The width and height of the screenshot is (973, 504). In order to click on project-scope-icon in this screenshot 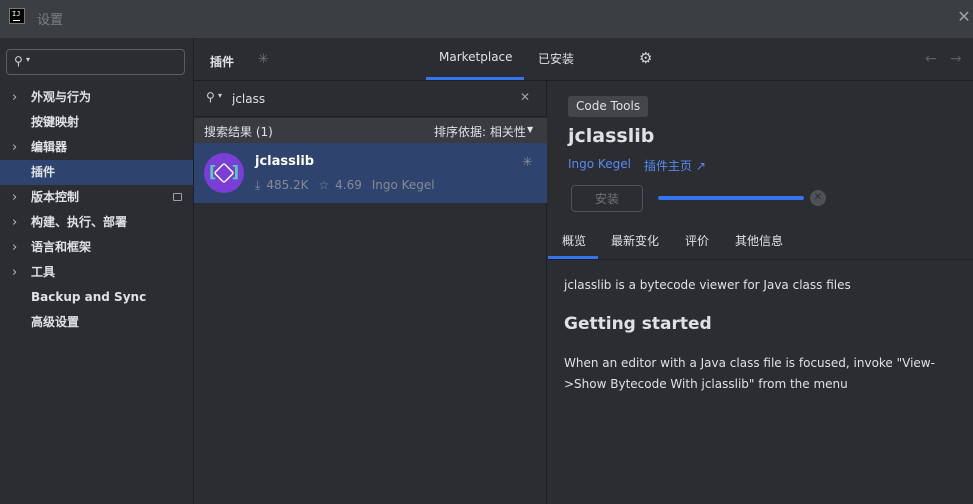, I will do `click(177, 197)`.